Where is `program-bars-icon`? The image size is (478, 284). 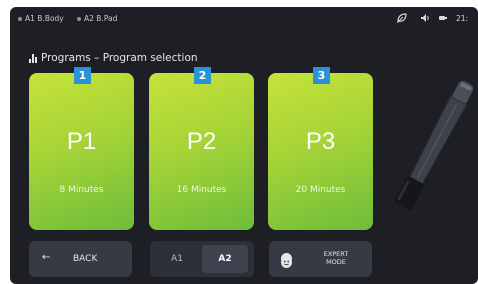
program-bars-icon is located at coordinates (33, 58).